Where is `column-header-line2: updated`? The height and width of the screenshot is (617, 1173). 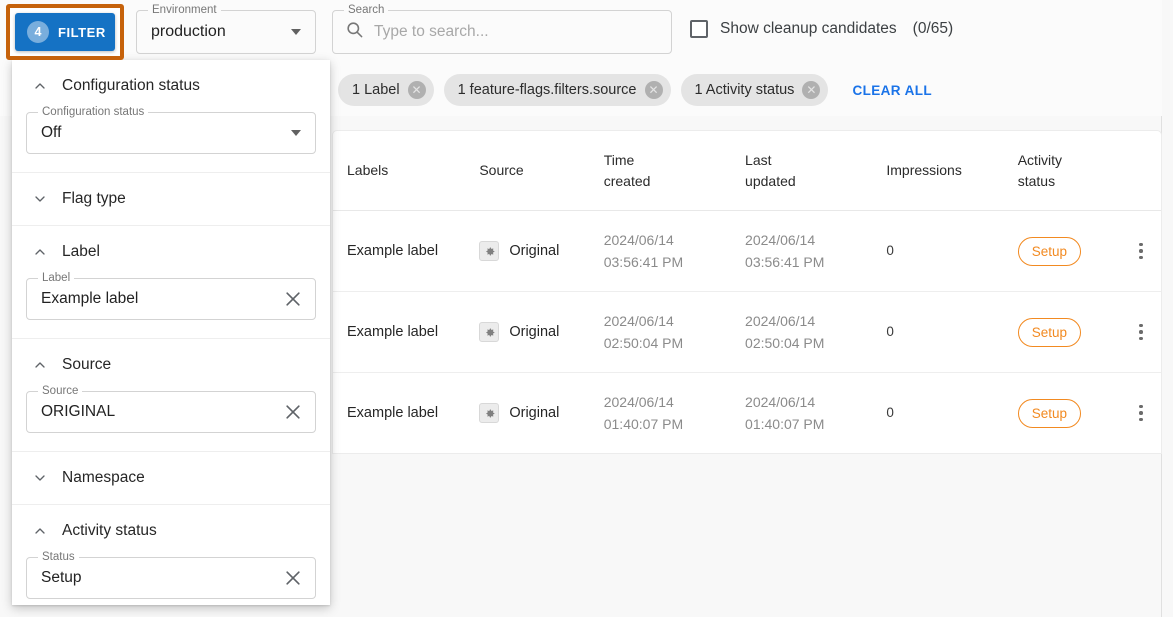 column-header-line2: updated is located at coordinates (770, 180).